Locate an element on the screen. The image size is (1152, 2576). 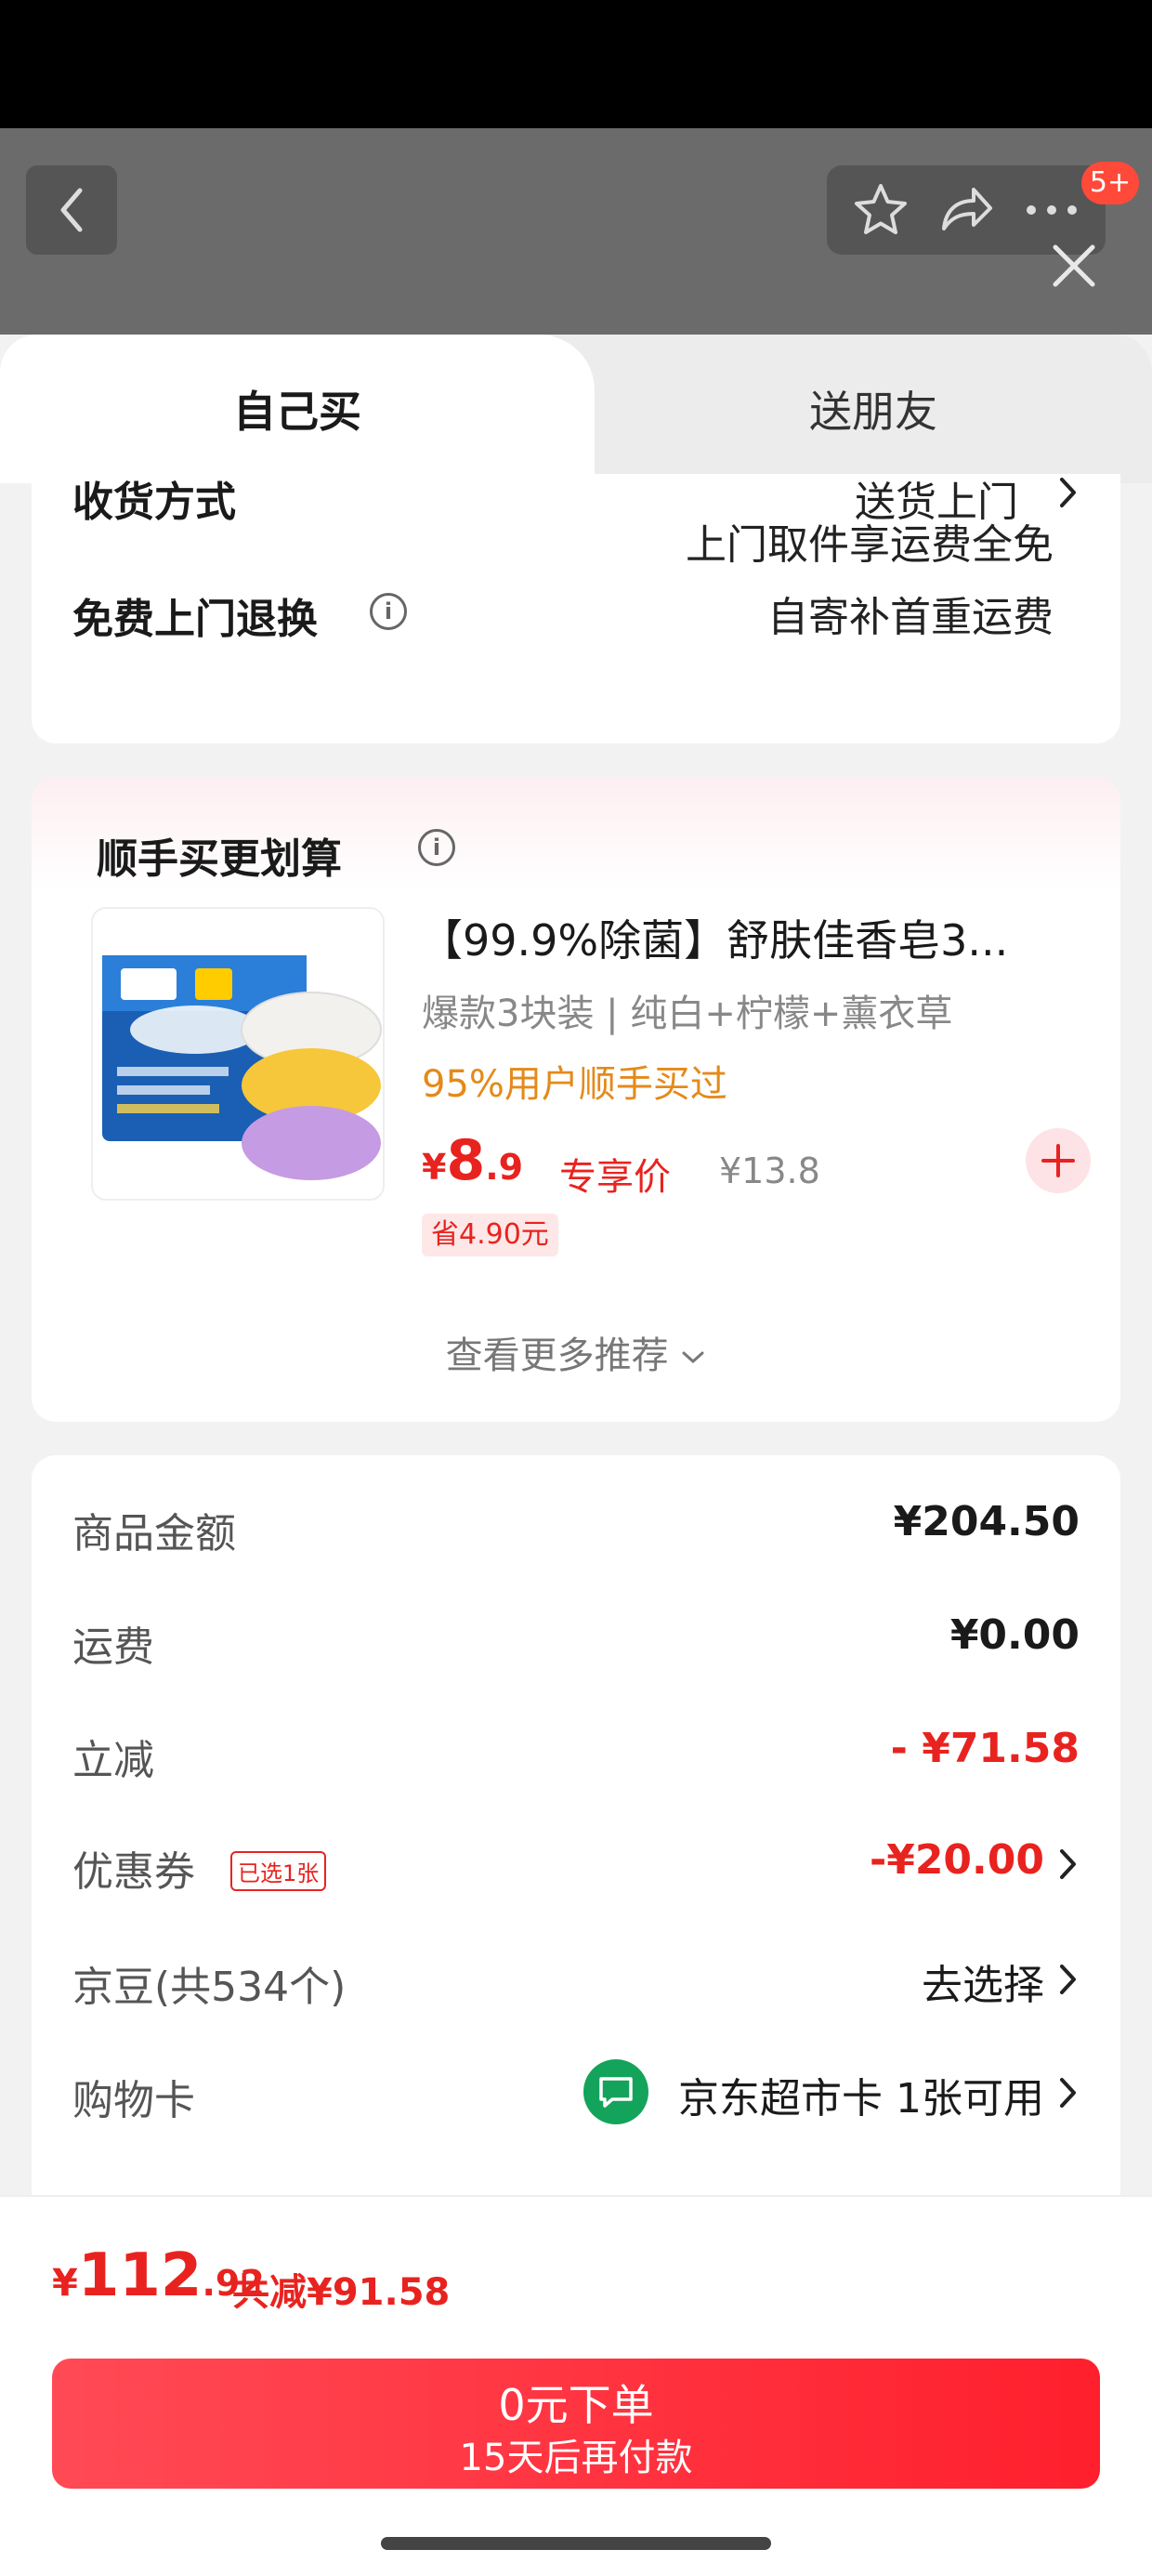
summary-label: 立减 is located at coordinates (113, 1760).